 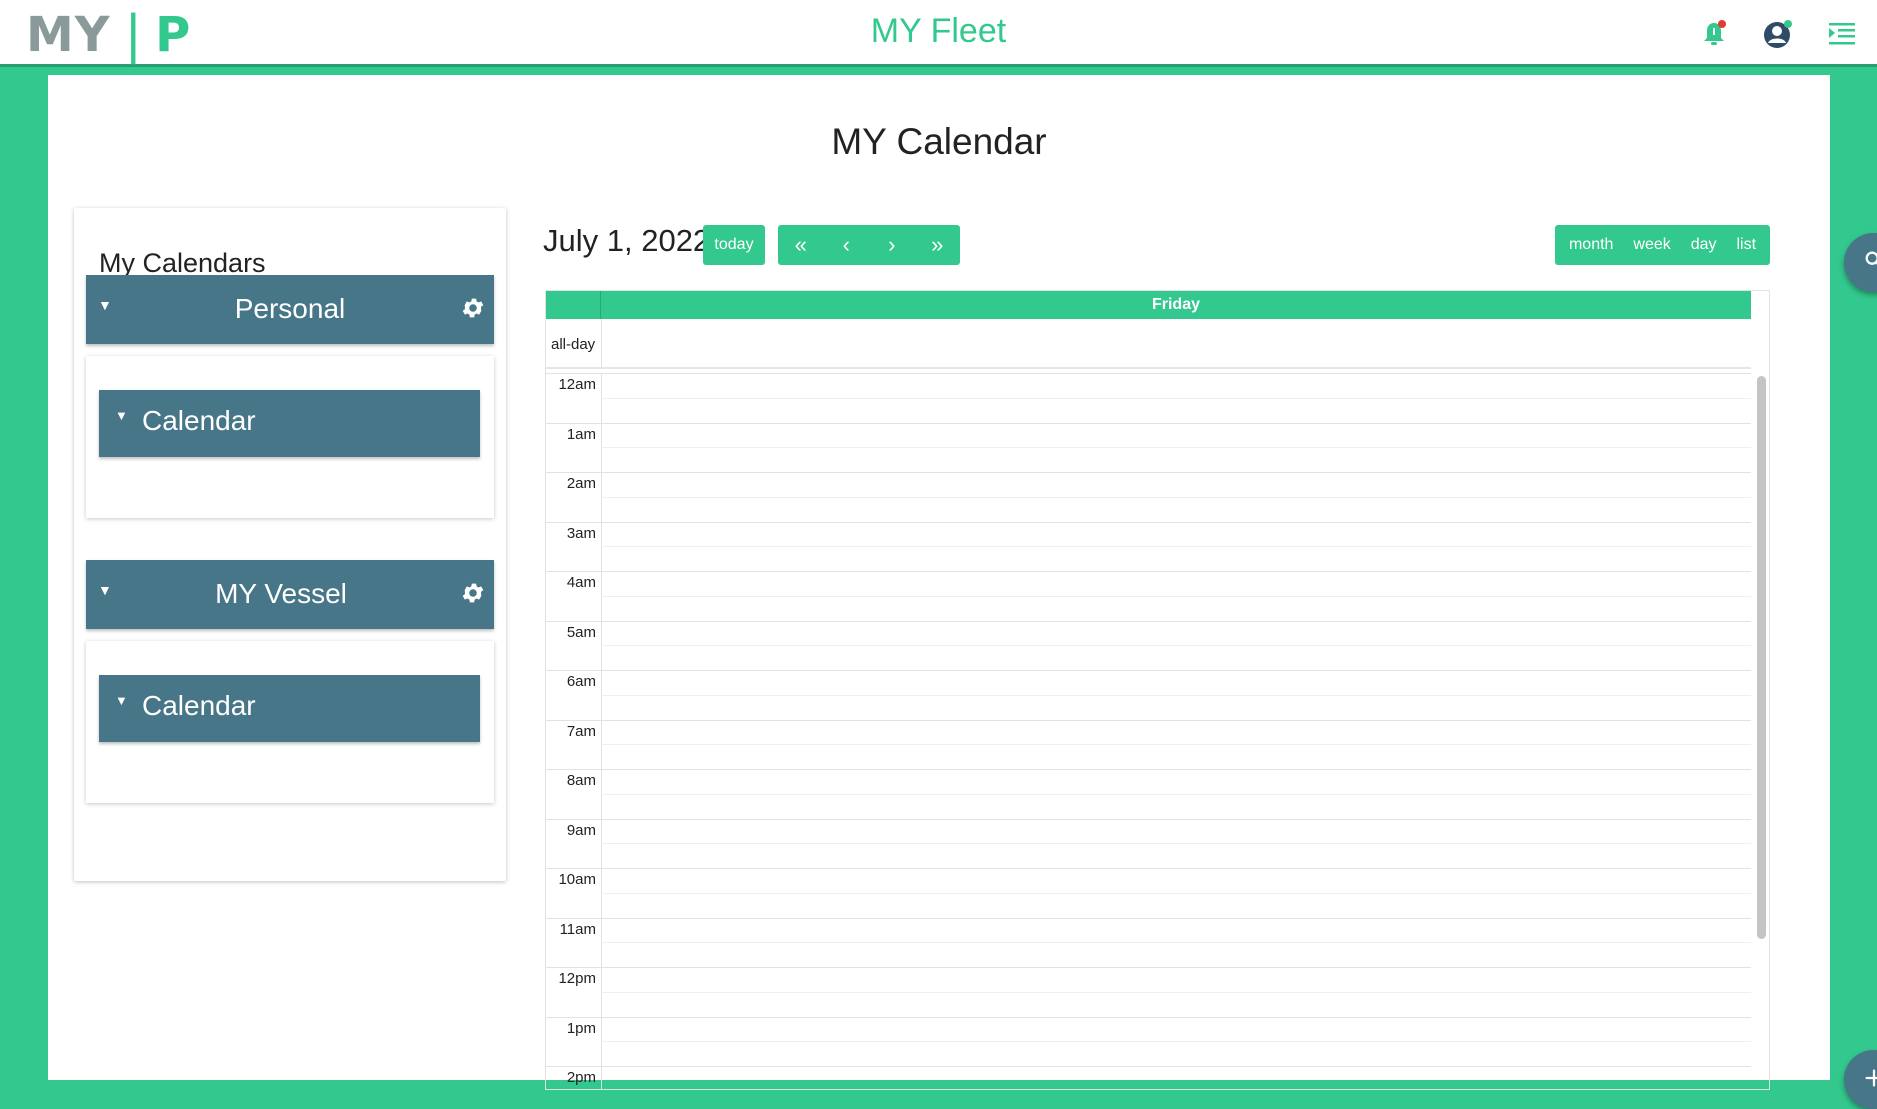 I want to click on day-header: Friday, so click(x=1148, y=305).